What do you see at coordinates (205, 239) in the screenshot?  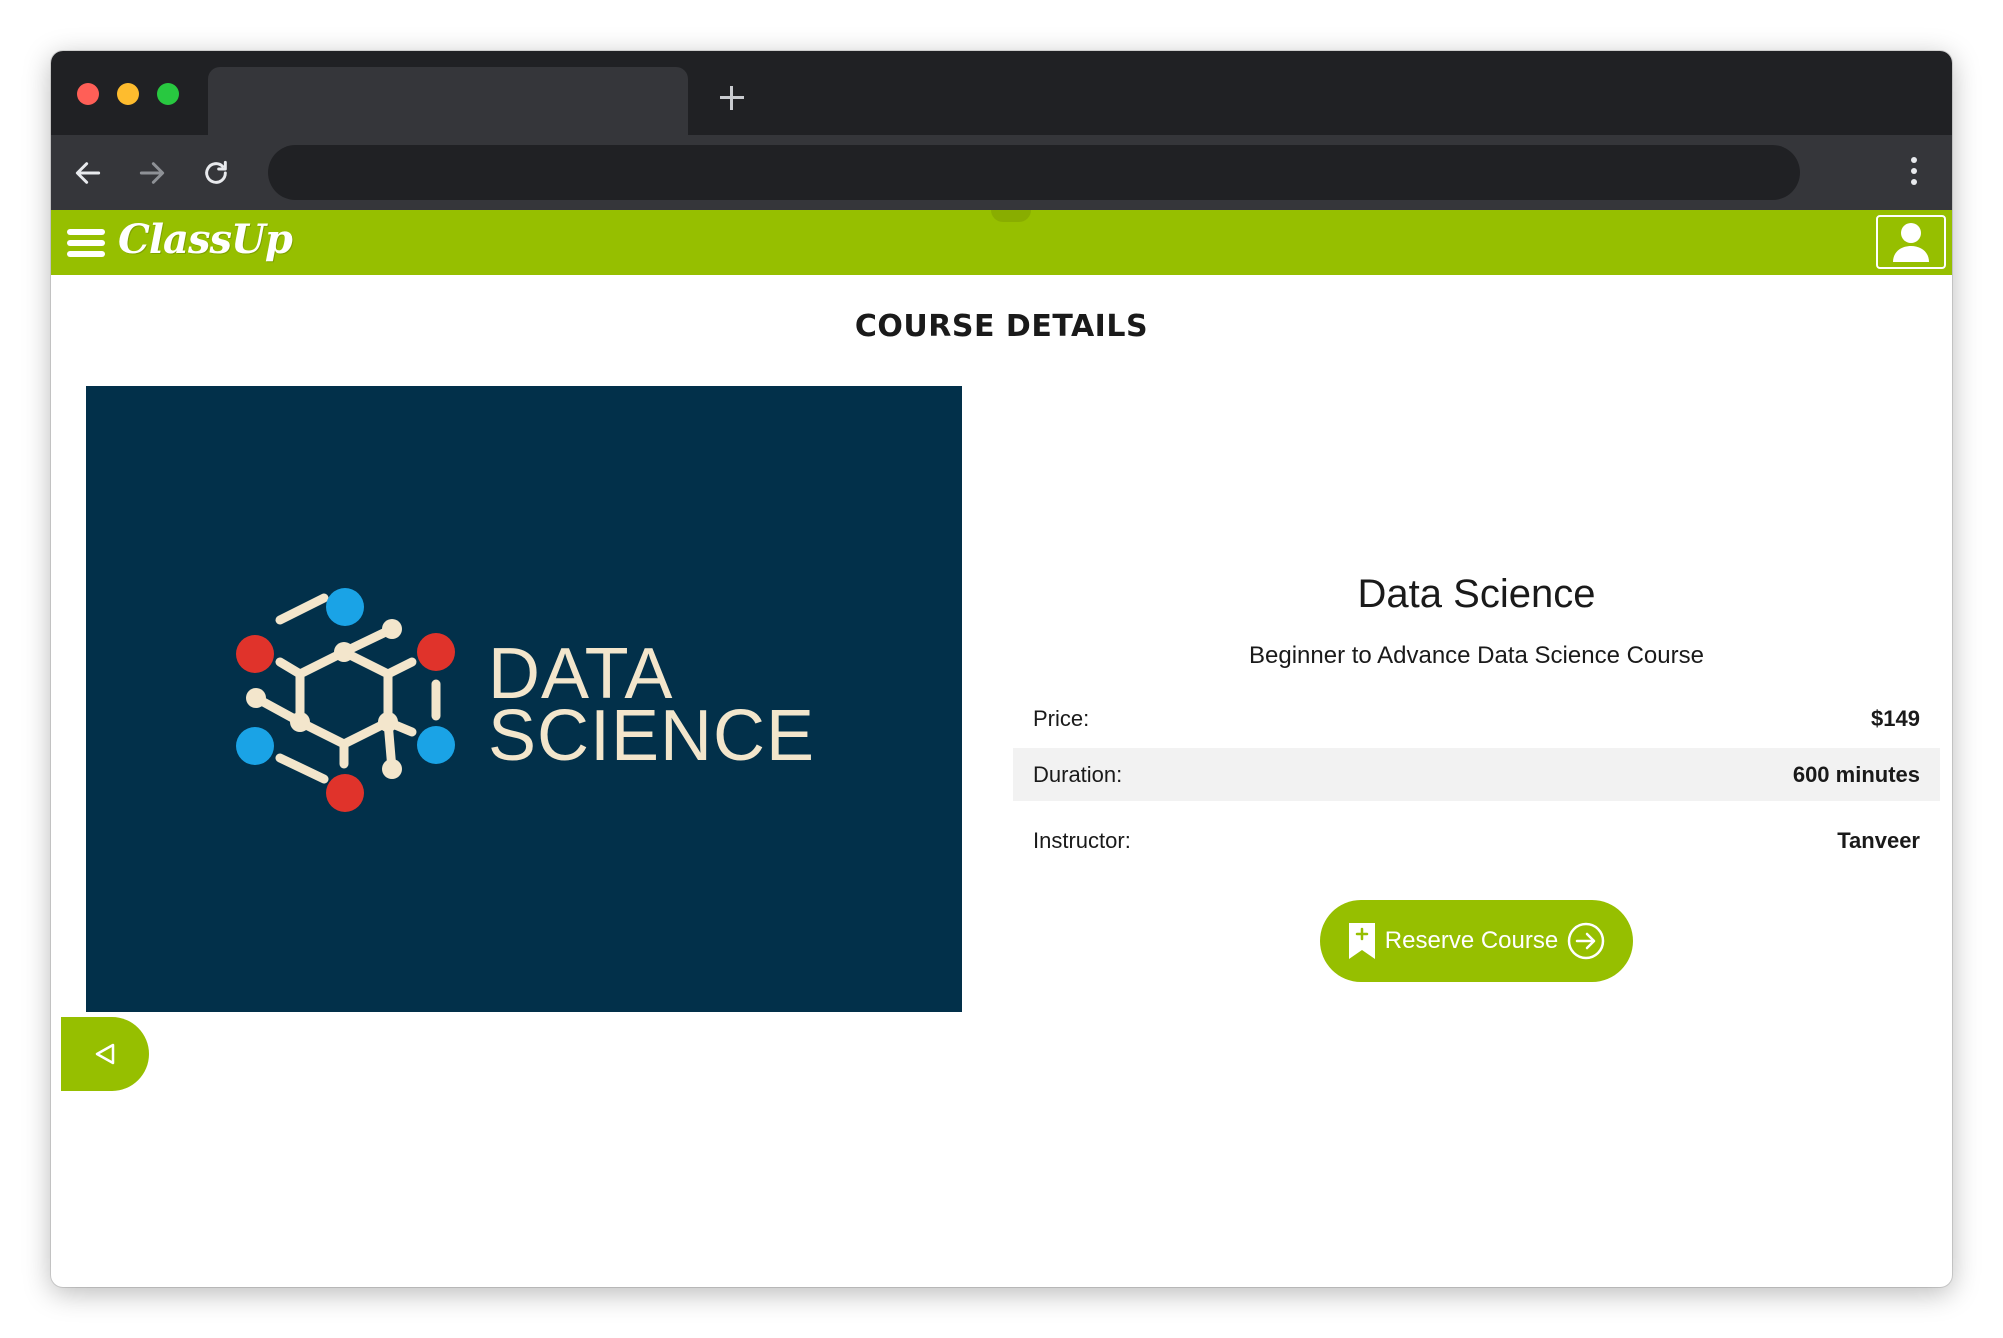 I see `site-logo: ClassUp` at bounding box center [205, 239].